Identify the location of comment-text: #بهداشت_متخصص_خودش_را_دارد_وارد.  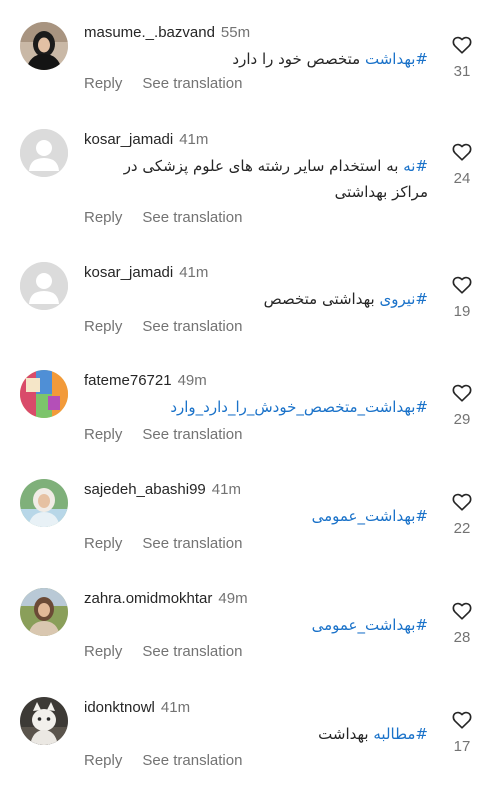
(256, 407).